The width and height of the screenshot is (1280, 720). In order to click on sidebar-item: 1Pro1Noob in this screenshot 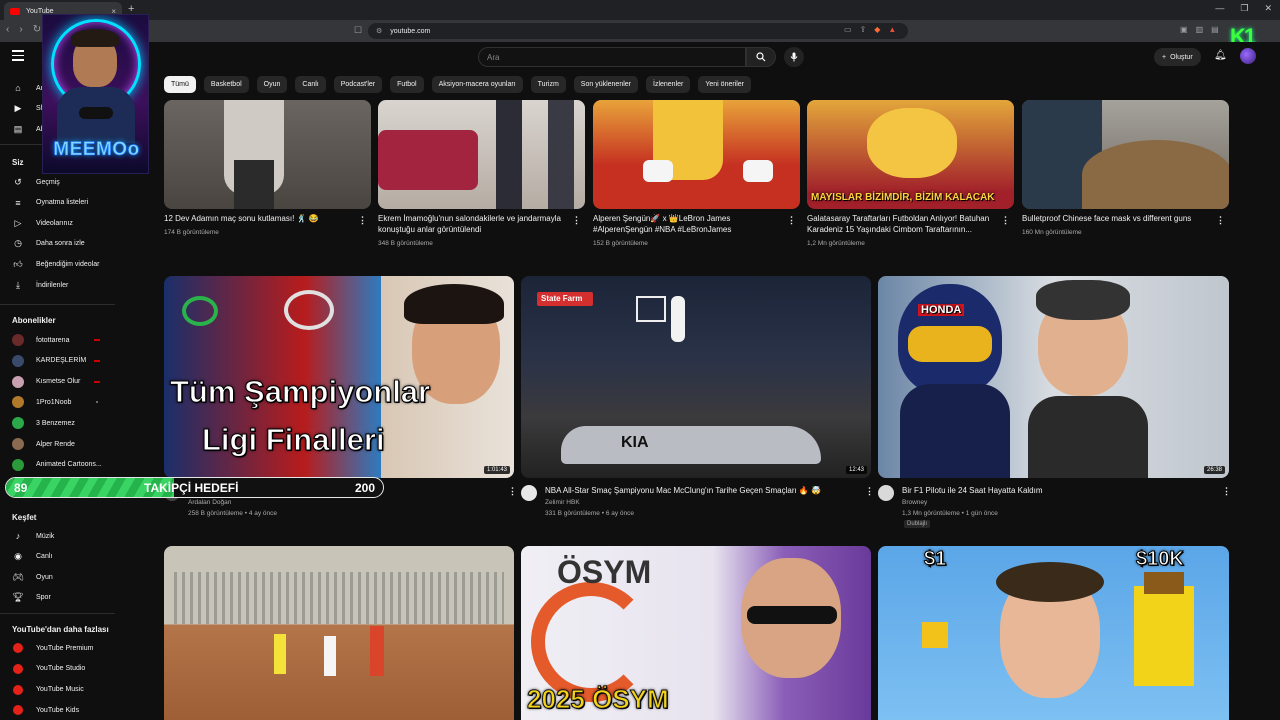, I will do `click(75, 402)`.